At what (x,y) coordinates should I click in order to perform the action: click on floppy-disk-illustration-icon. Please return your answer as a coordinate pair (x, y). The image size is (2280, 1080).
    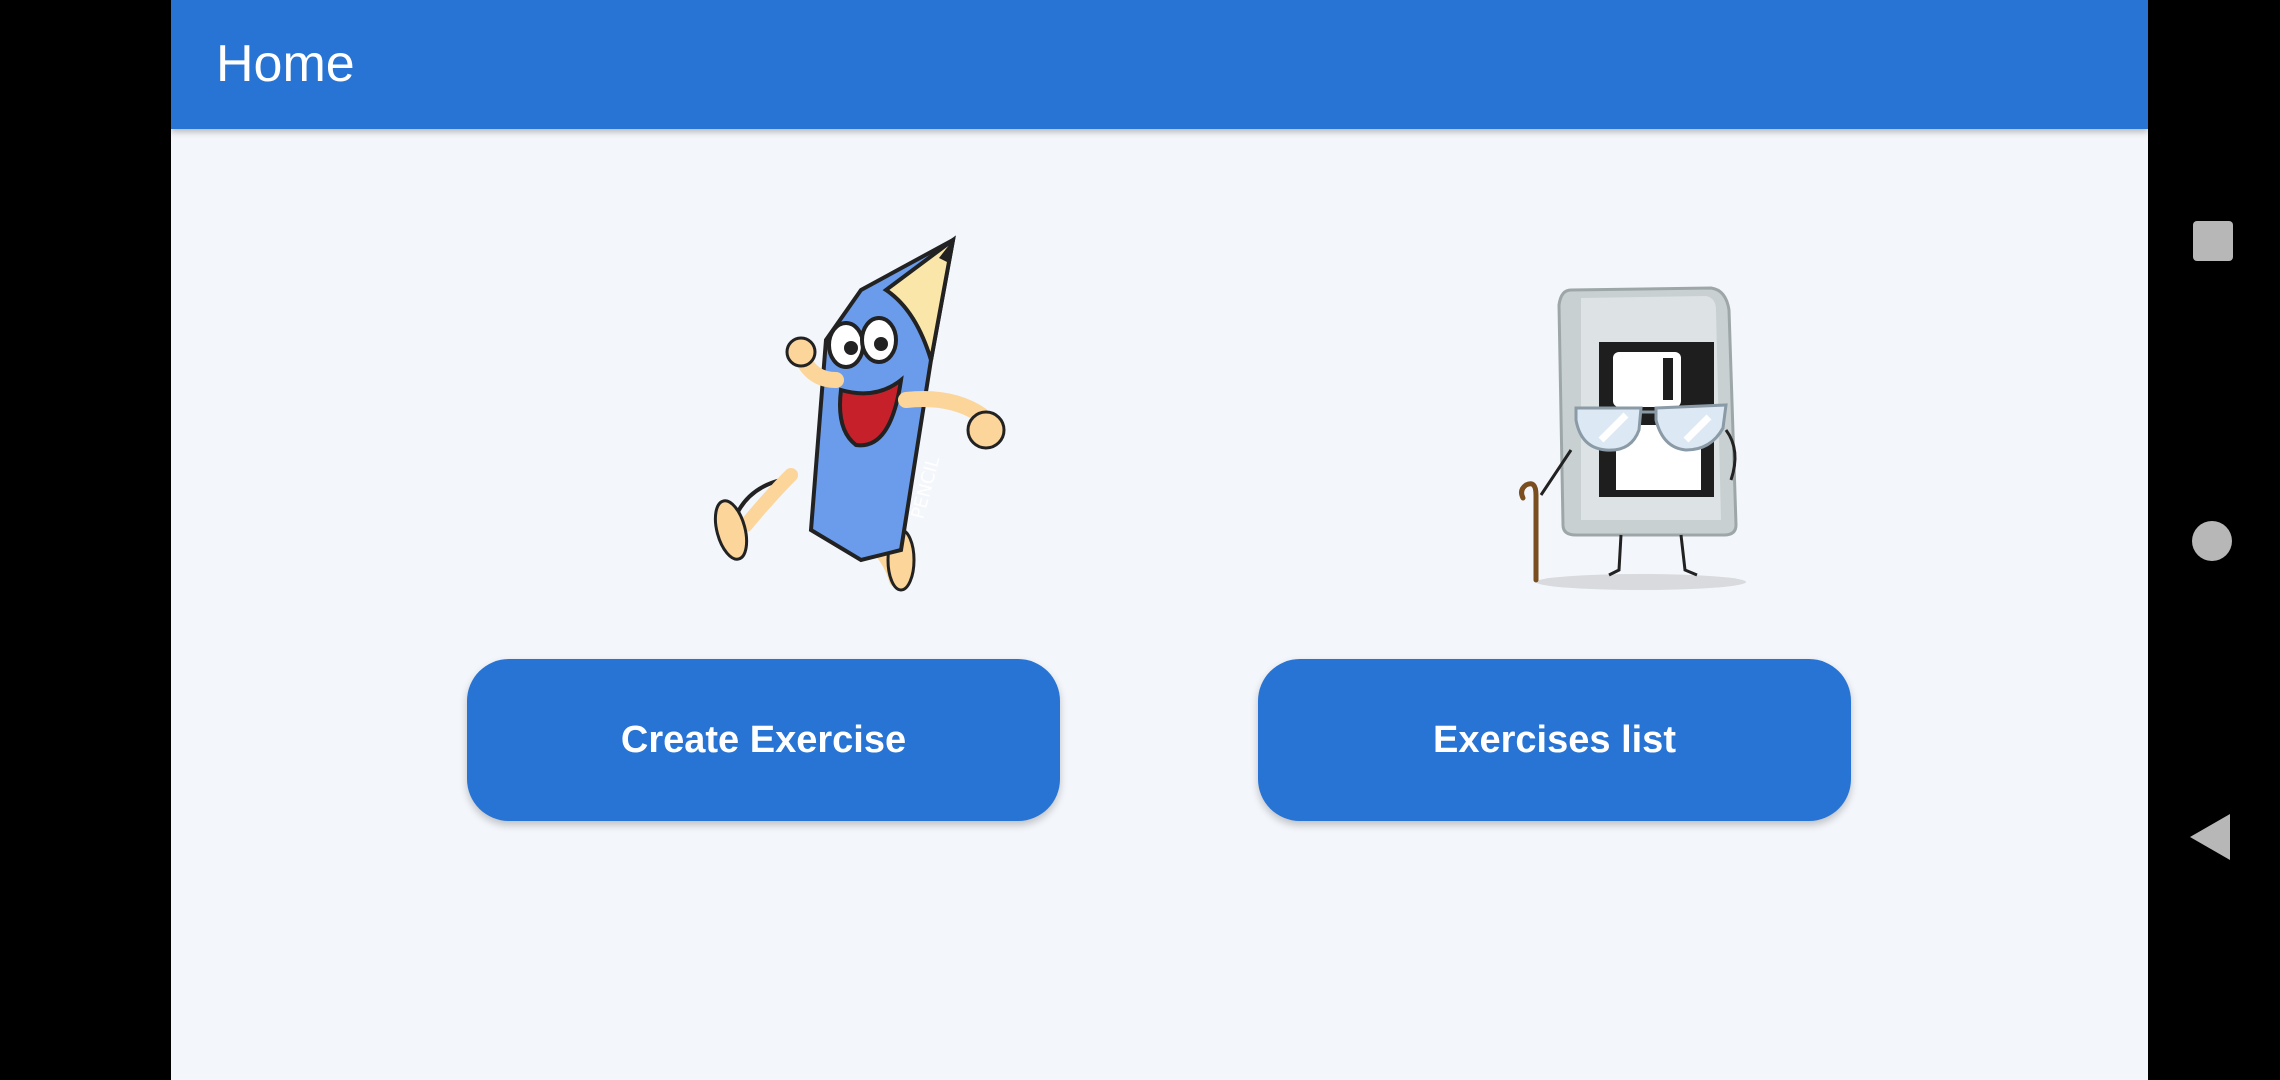
    Looking at the image, I should click on (1641, 440).